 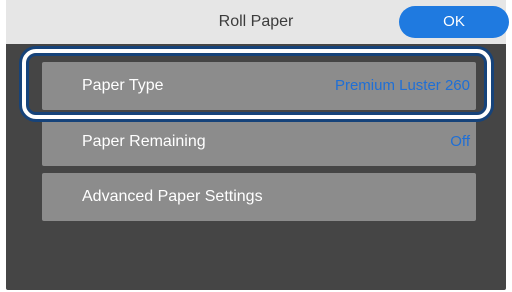 I want to click on menu-item-value: Off, so click(x=460, y=141).